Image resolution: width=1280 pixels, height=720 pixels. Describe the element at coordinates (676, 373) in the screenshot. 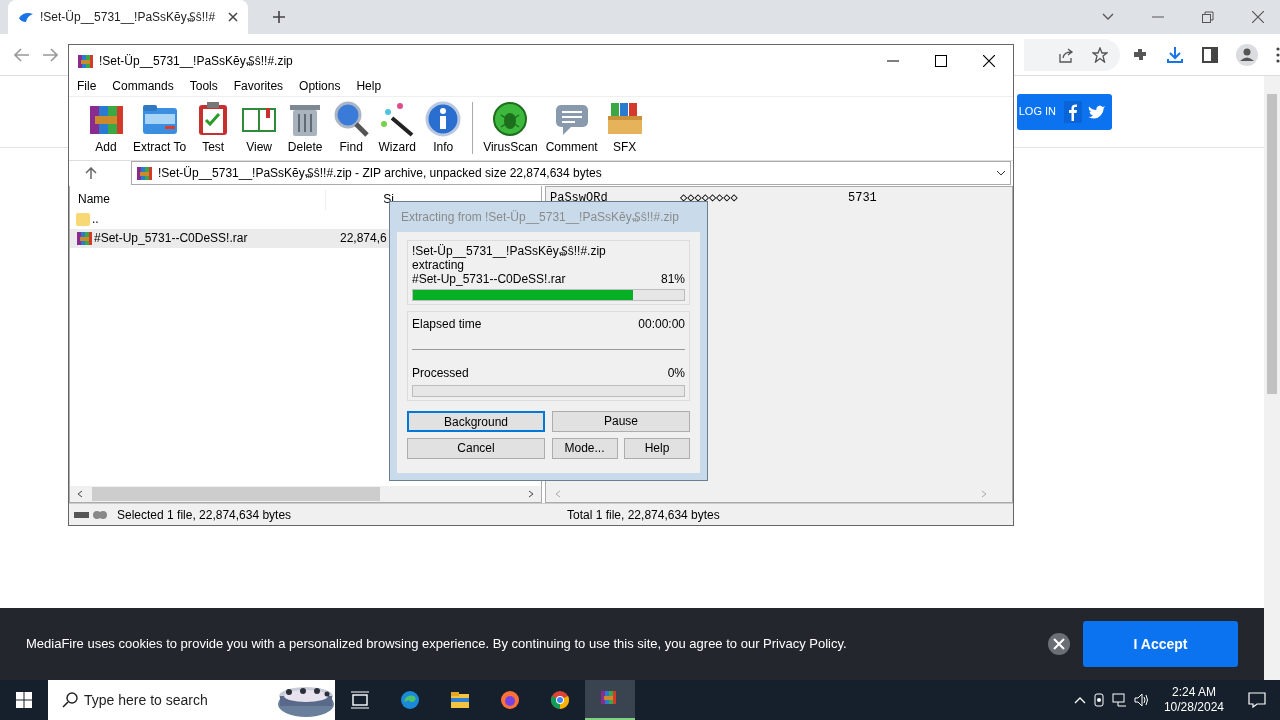

I see `processed-percent: 0%` at that location.